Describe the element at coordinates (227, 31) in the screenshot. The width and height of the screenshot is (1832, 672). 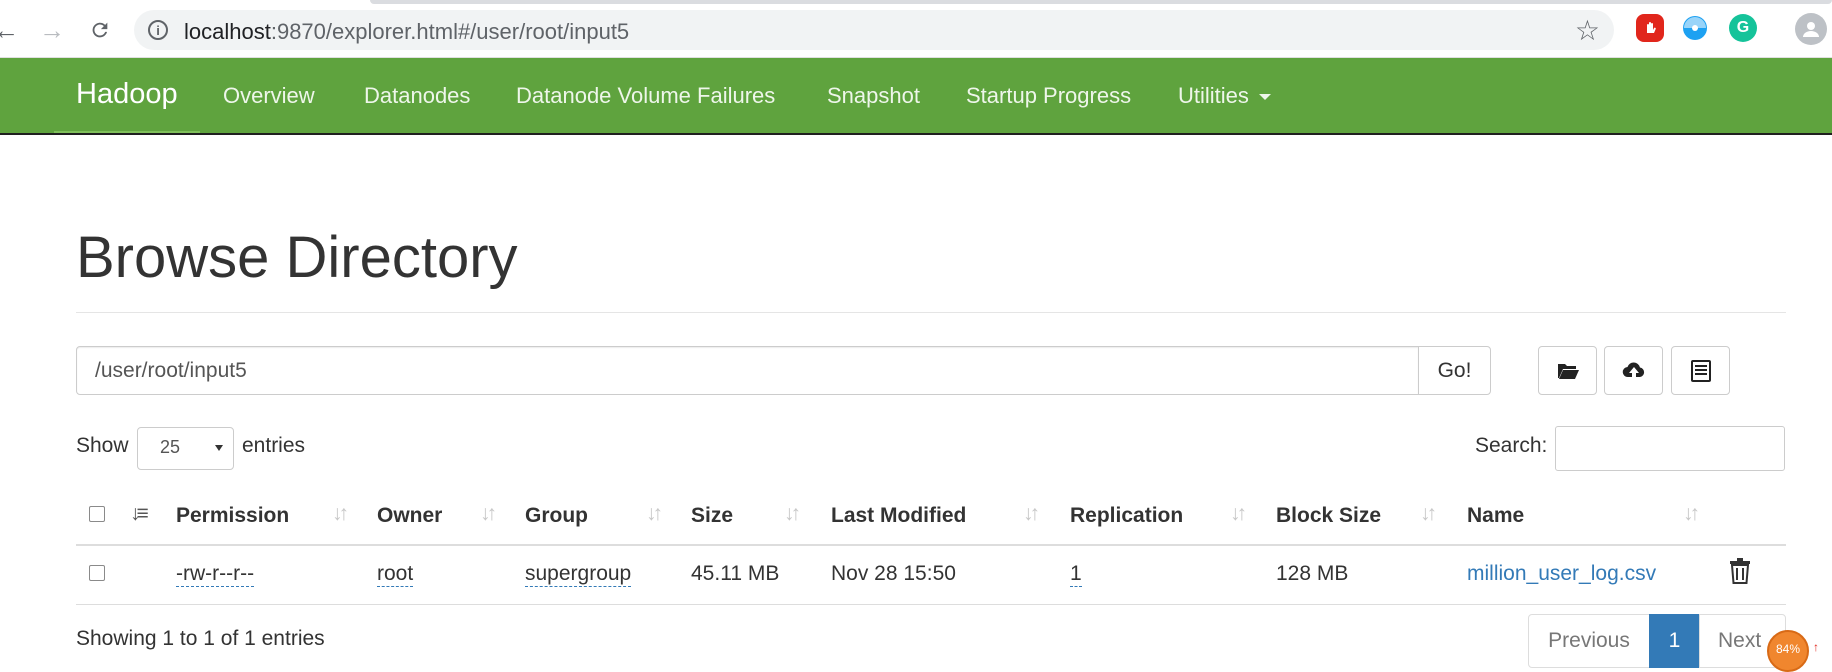
I see `url-host: localhost` at that location.